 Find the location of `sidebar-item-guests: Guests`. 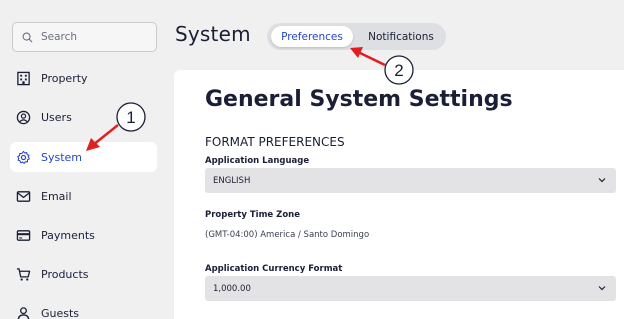

sidebar-item-guests: Guests is located at coordinates (83, 308).